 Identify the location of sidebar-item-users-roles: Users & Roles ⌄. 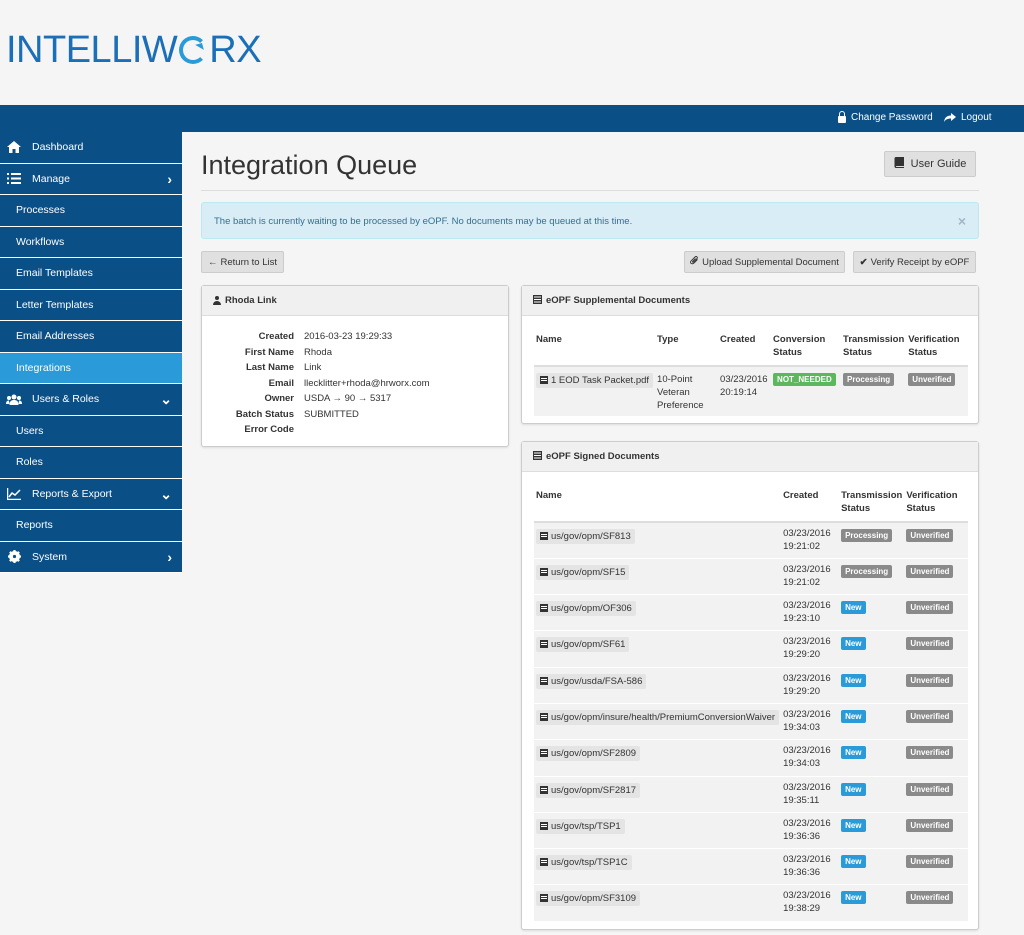
(91, 400).